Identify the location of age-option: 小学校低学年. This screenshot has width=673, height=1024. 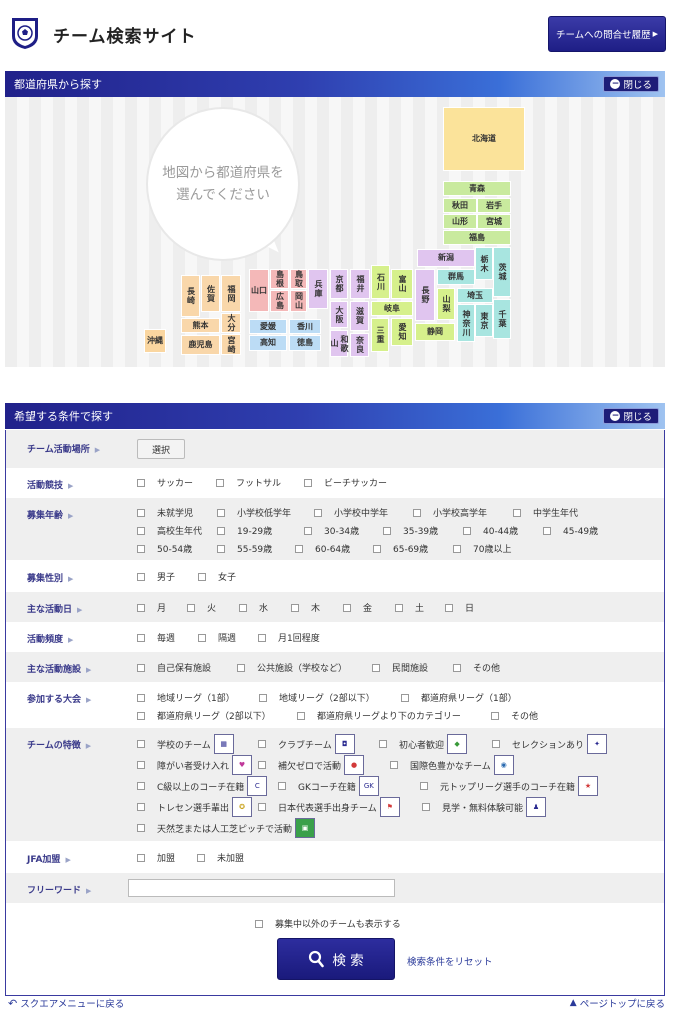
(254, 512).